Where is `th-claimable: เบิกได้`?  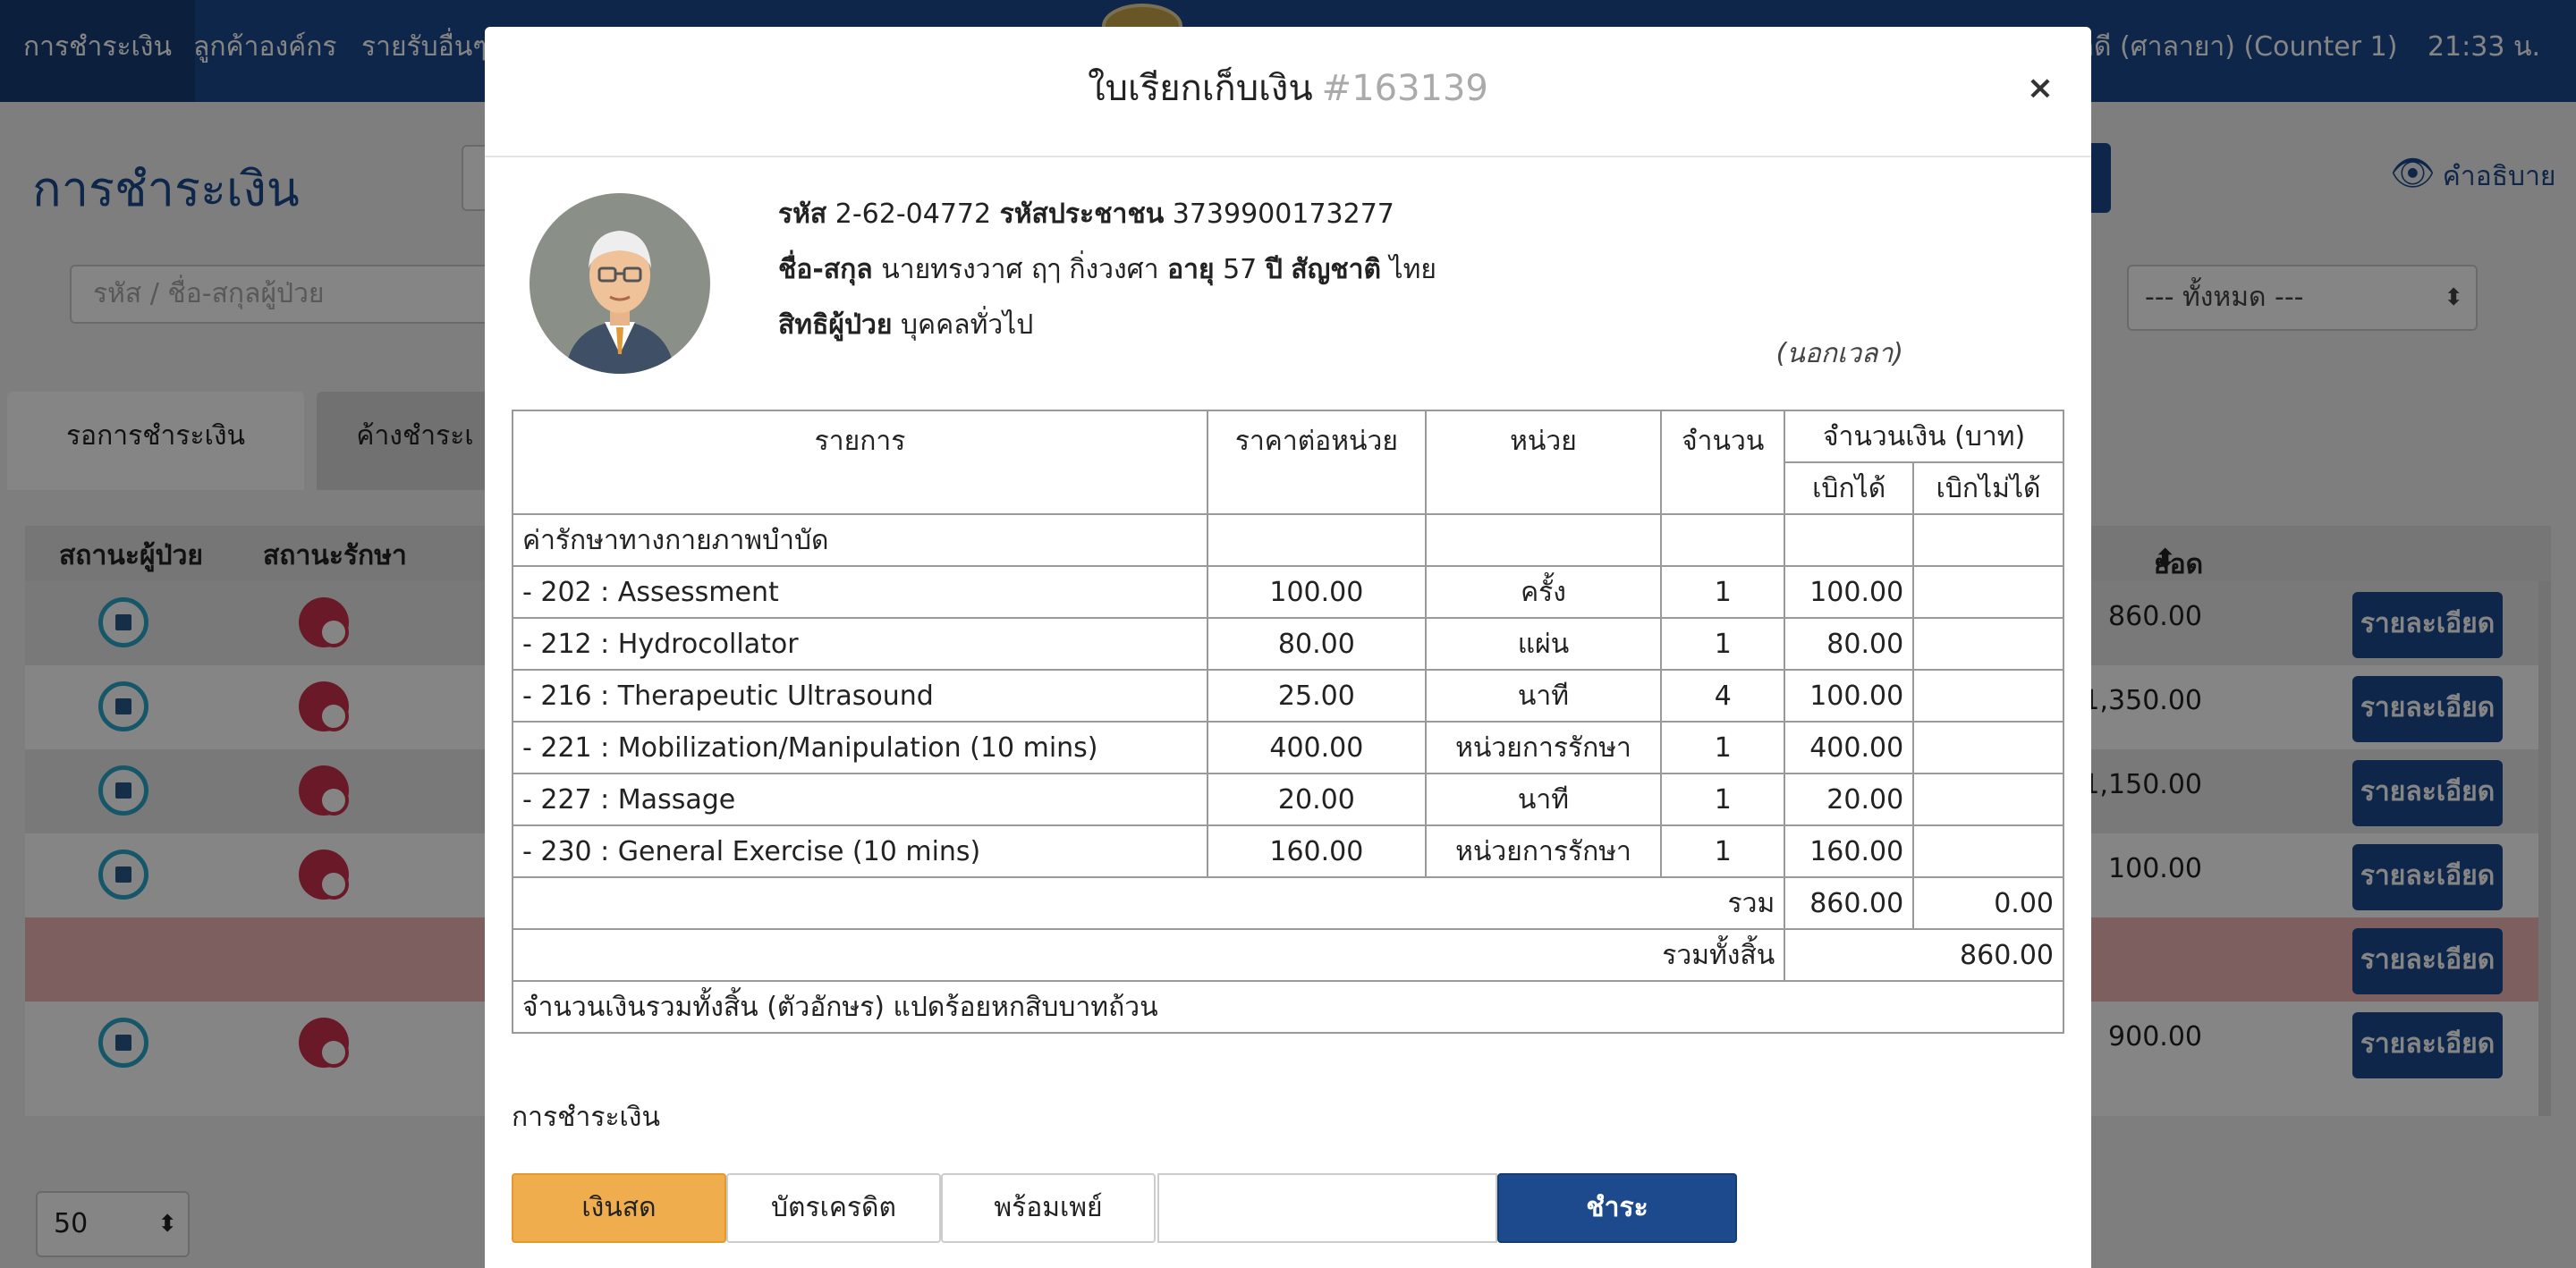 th-claimable: เบิกได้ is located at coordinates (1849, 488).